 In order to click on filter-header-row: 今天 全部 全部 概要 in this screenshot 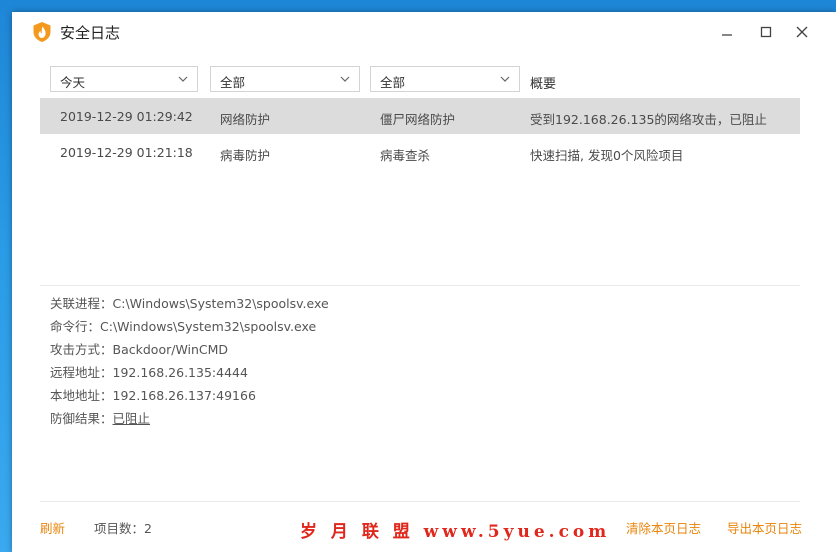, I will do `click(420, 81)`.